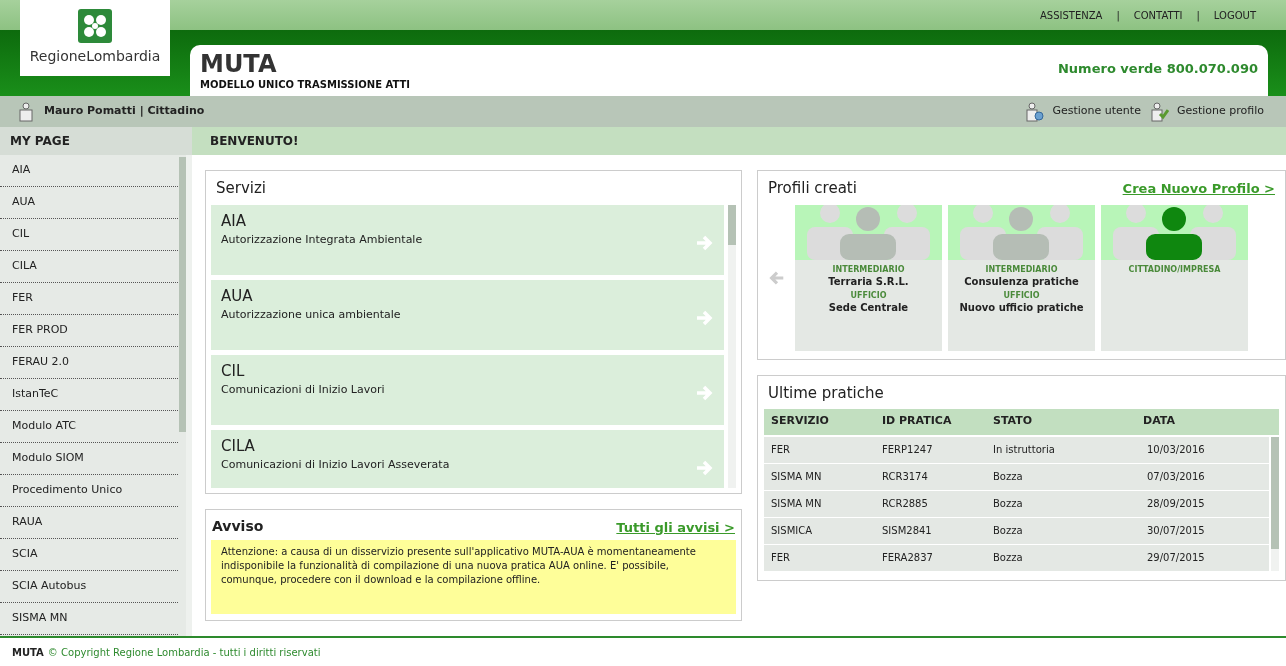 The width and height of the screenshot is (1286, 666). I want to click on table-cell-text: SISMICA, so click(792, 531).